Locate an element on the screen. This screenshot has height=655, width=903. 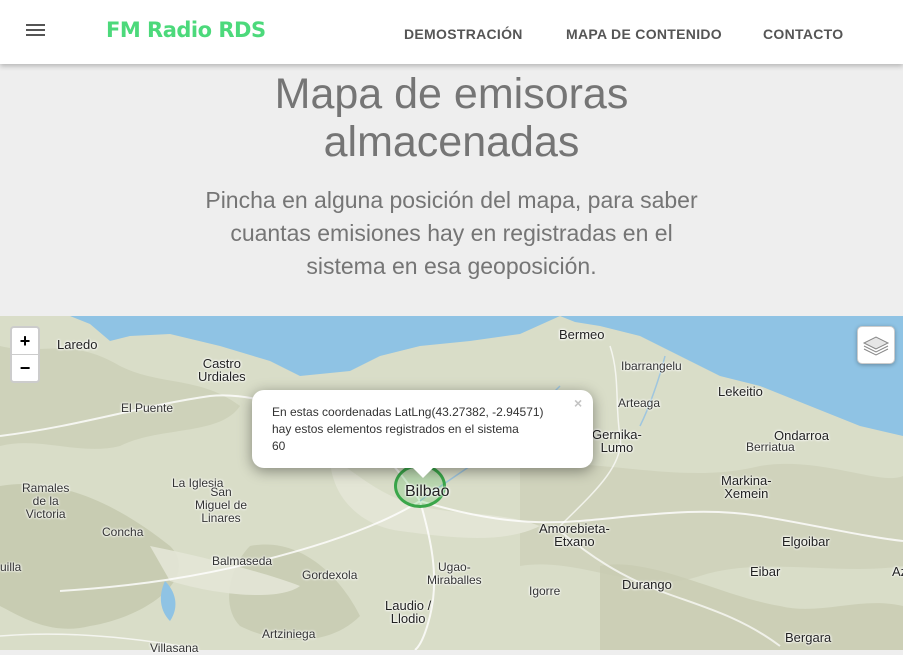
place-label: Gordexola is located at coordinates (330, 575).